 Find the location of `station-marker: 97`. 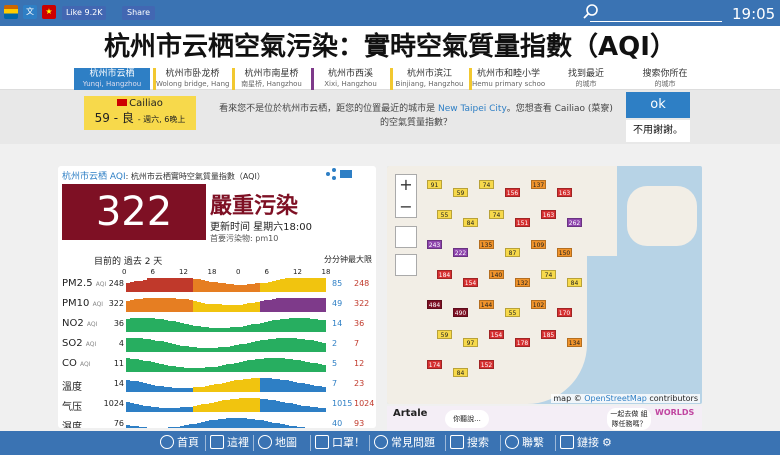

station-marker: 97 is located at coordinates (470, 342).